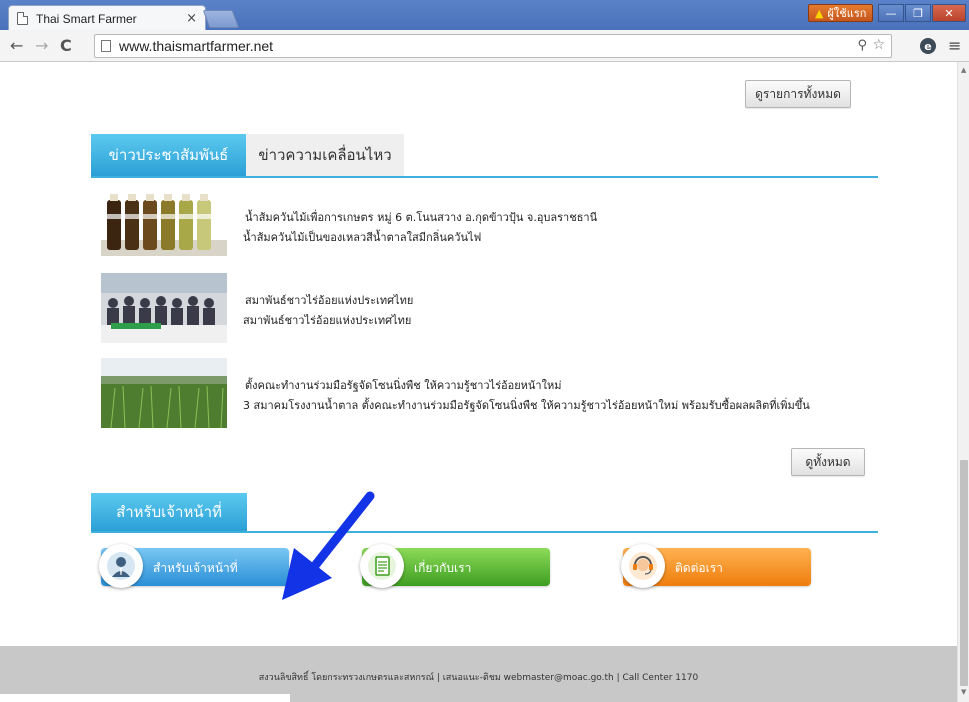 The height and width of the screenshot is (702, 969). What do you see at coordinates (443, 568) in the screenshot?
I see `about-us-button-label: เกี่ยวกับเรา` at bounding box center [443, 568].